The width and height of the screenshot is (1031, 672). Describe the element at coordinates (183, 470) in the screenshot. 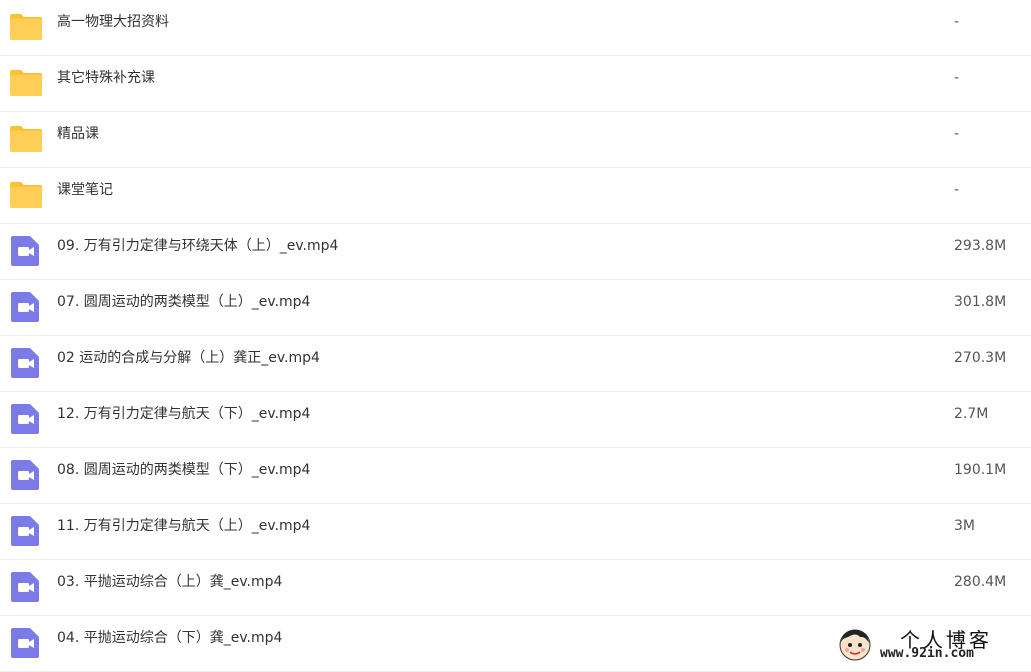

I see `file-name: 08. 圆周运动的两类模型（下）_ev.mp4` at that location.